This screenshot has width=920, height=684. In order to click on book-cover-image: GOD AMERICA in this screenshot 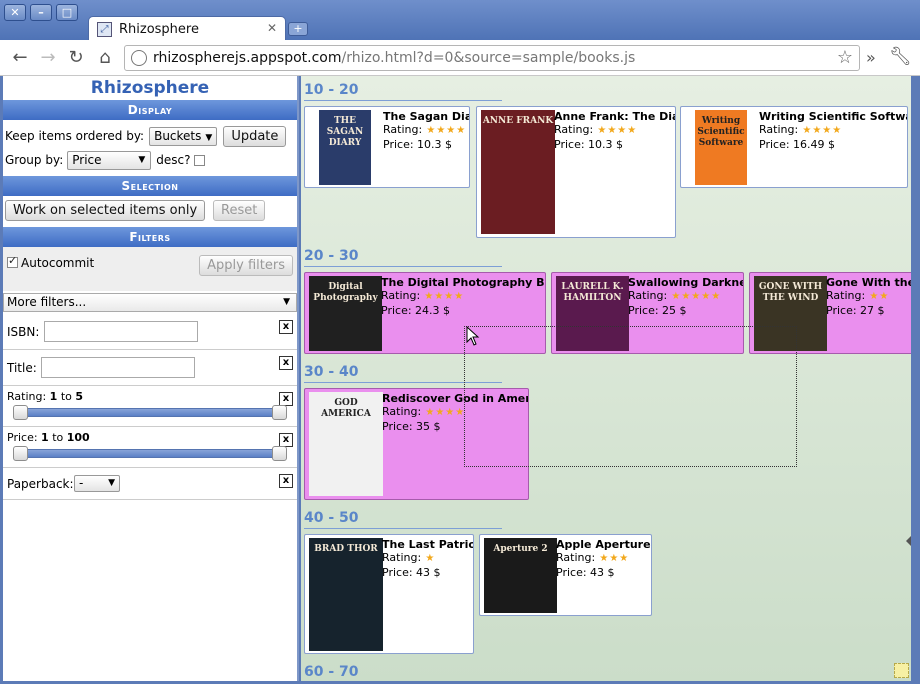, I will do `click(346, 444)`.